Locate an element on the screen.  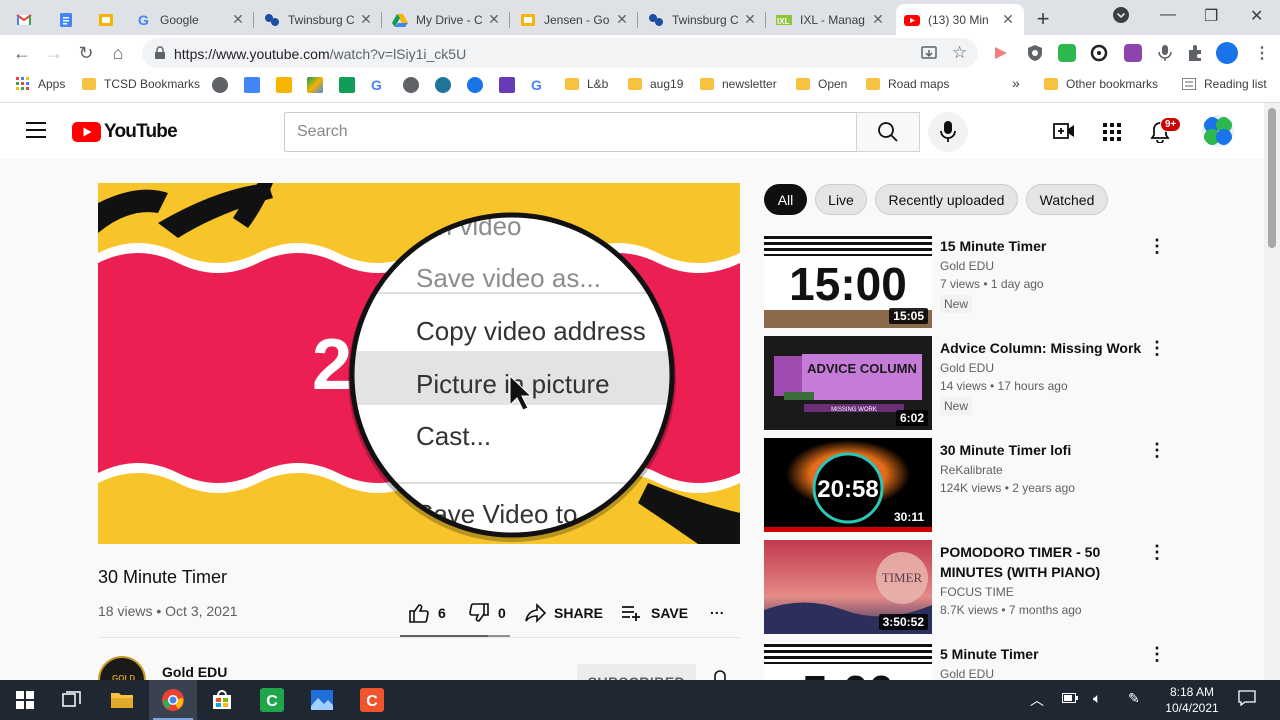
tab-search-icon is located at coordinates (1121, 15).